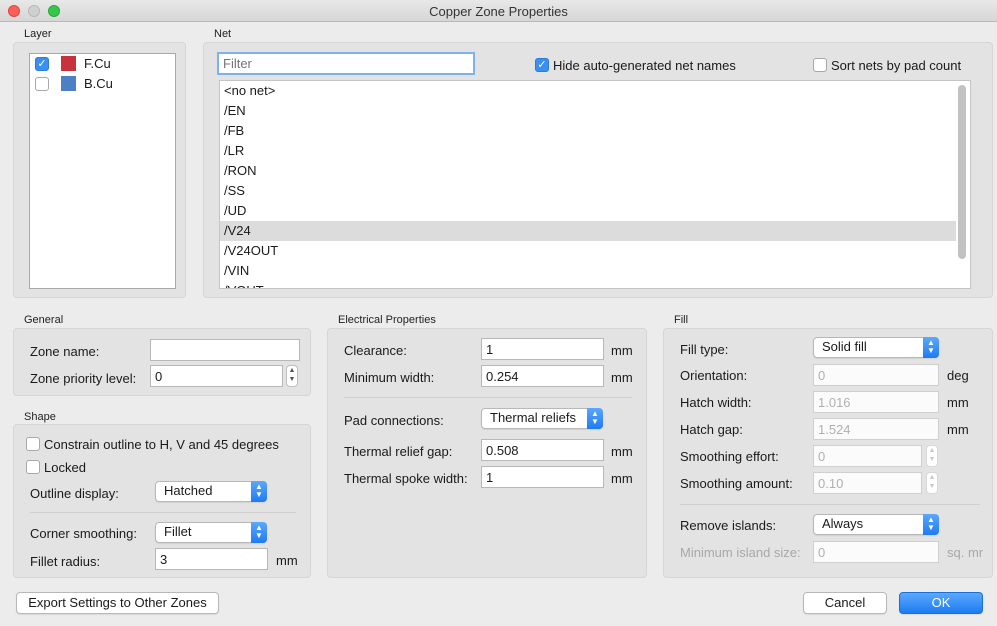 The width and height of the screenshot is (997, 626). Describe the element at coordinates (542, 477) in the screenshot. I see `thermal-spoke-input` at that location.